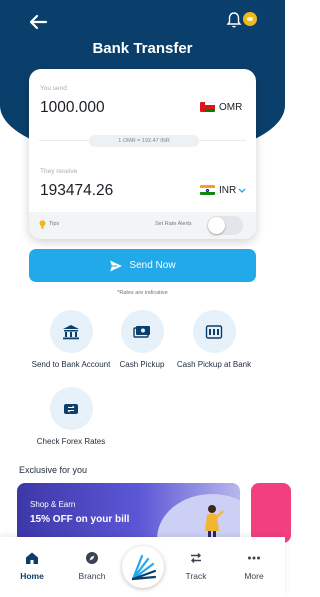 This screenshot has width=320, height=597. What do you see at coordinates (32, 566) in the screenshot?
I see `nav-home: Home` at bounding box center [32, 566].